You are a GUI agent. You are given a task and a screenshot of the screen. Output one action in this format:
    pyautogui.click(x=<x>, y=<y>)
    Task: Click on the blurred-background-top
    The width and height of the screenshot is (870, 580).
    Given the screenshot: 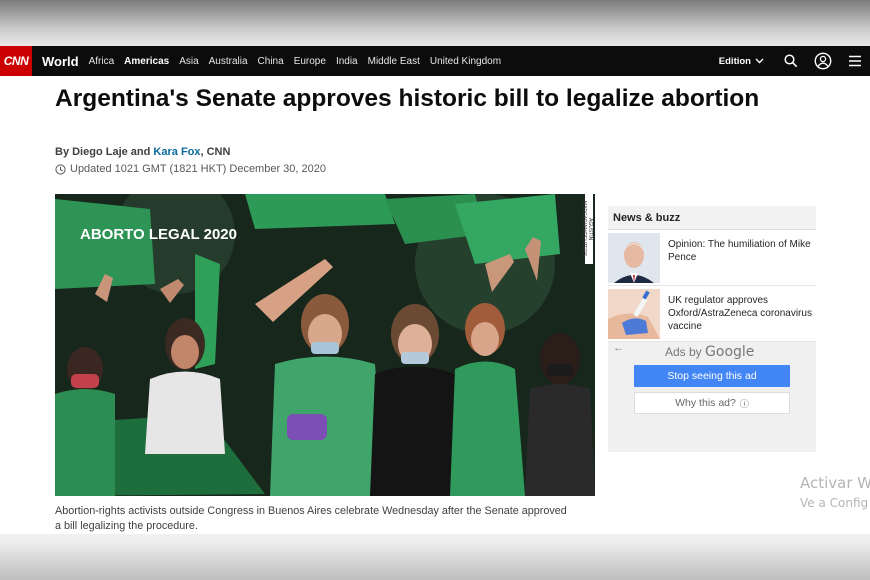 What is the action you would take?
    pyautogui.click(x=435, y=23)
    